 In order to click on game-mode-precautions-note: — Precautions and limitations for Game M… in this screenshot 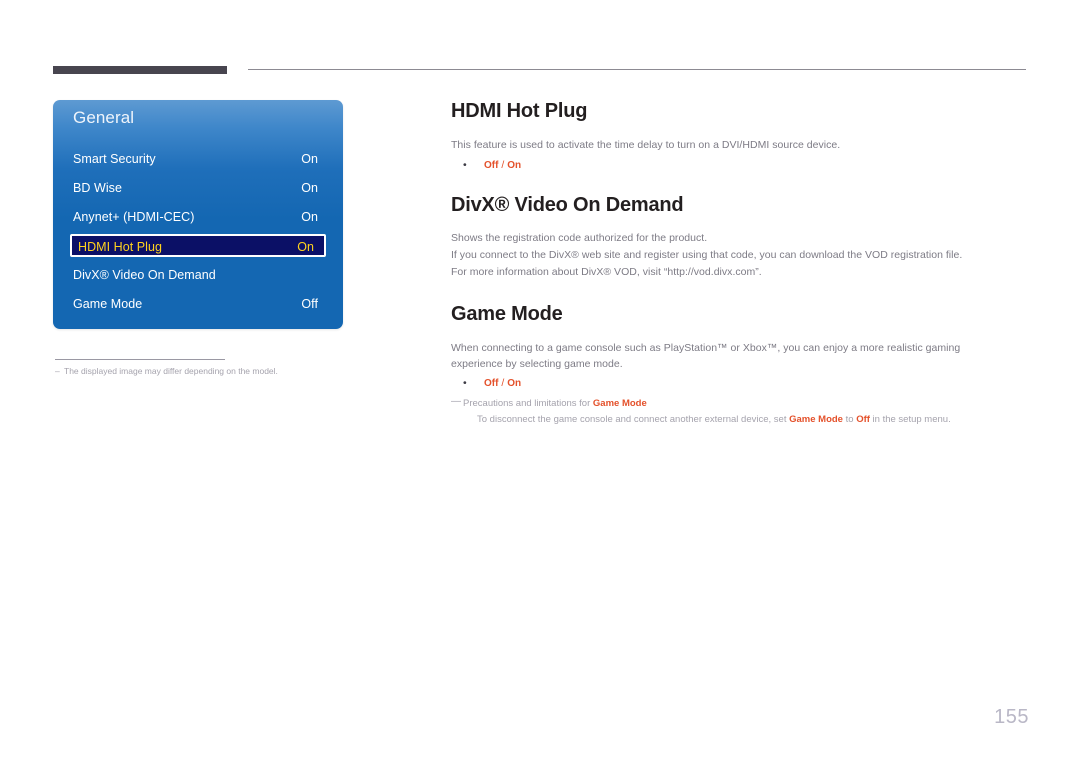, I will do `click(740, 412)`.